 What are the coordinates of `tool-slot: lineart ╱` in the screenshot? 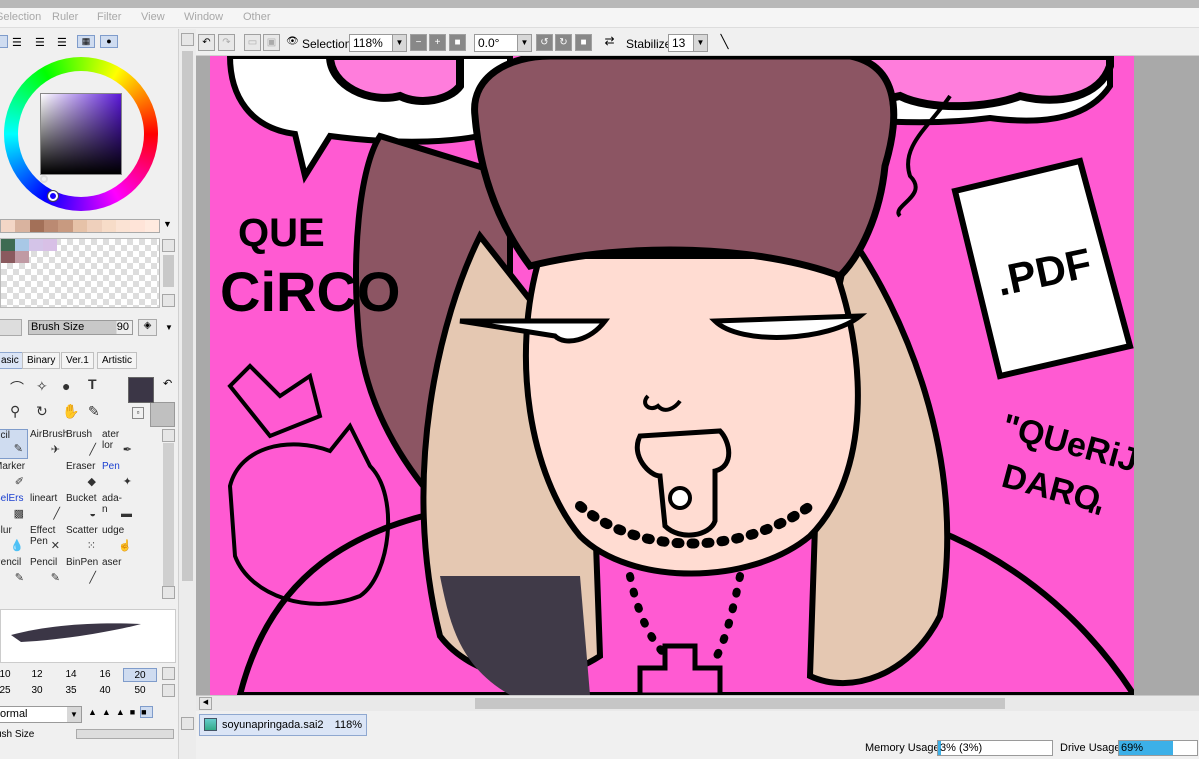 It's located at (47, 508).